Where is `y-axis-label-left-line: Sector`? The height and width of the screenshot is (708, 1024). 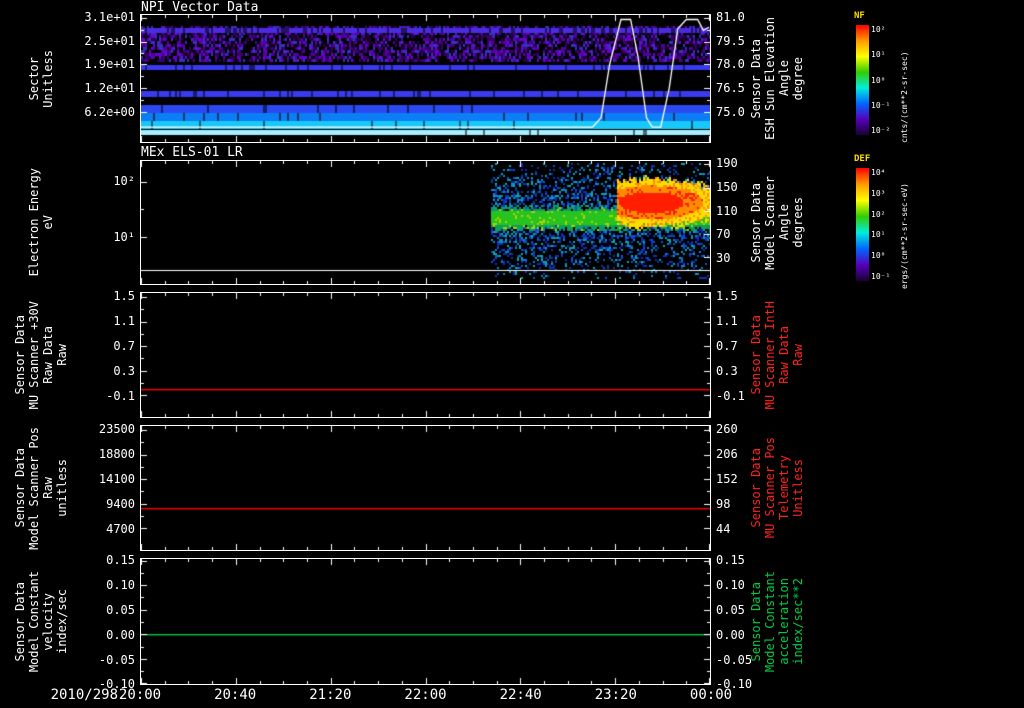 y-axis-label-left-line: Sector is located at coordinates (34, 78).